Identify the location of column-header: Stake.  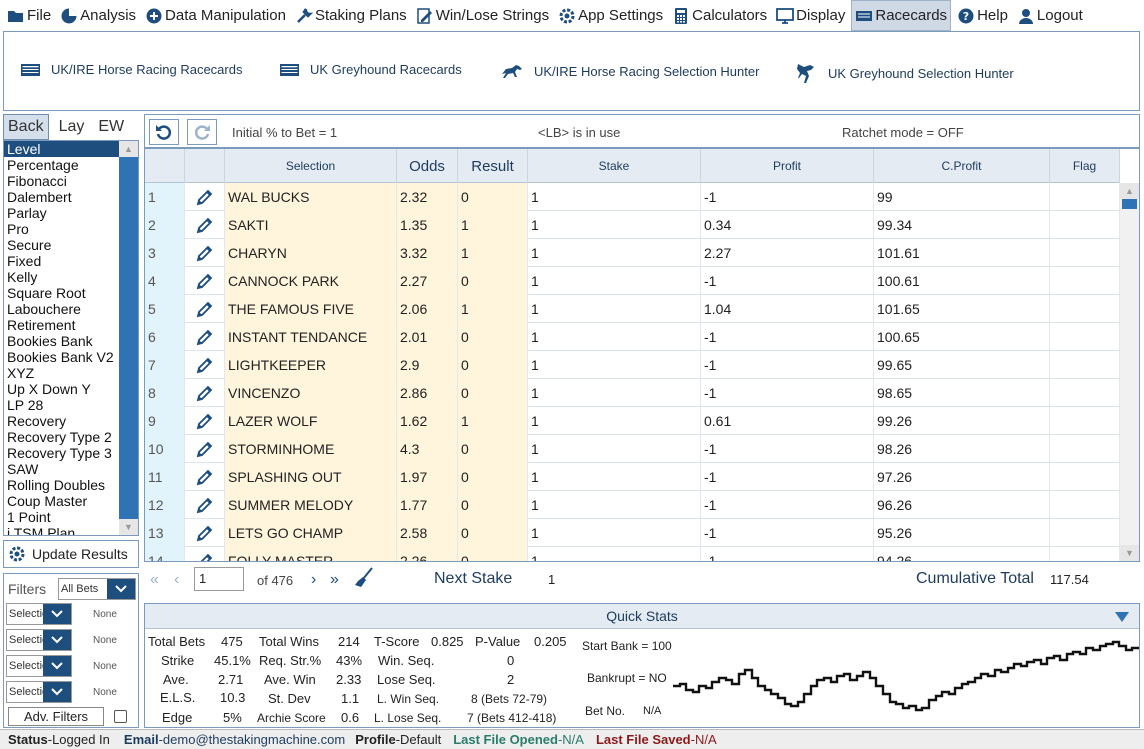
(614, 166).